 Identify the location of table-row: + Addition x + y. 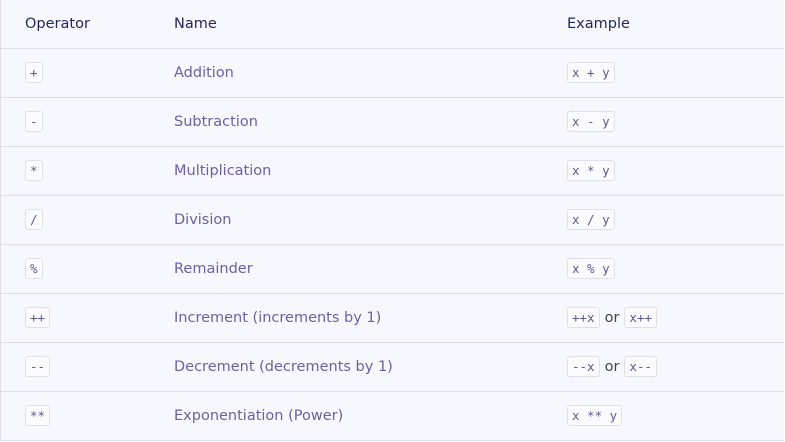
(392, 73).